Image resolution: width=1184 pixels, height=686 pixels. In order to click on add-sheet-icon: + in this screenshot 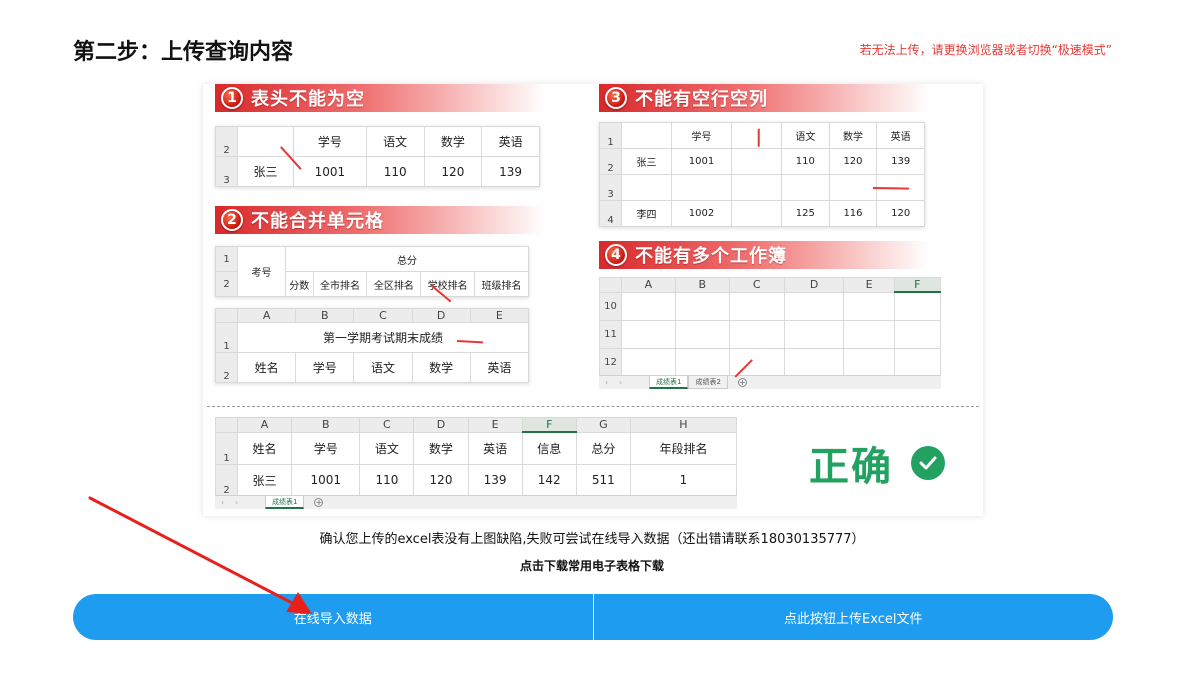, I will do `click(742, 382)`.